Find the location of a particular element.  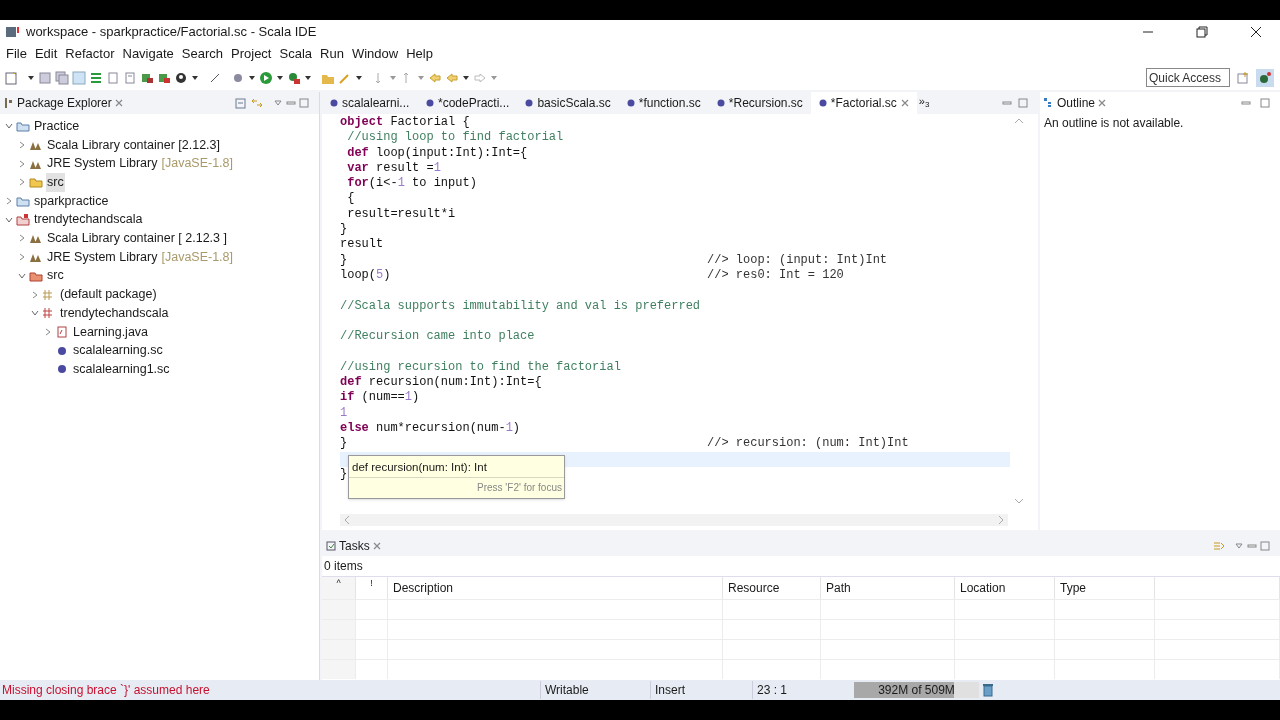

column-header: Description is located at coordinates (555, 588).